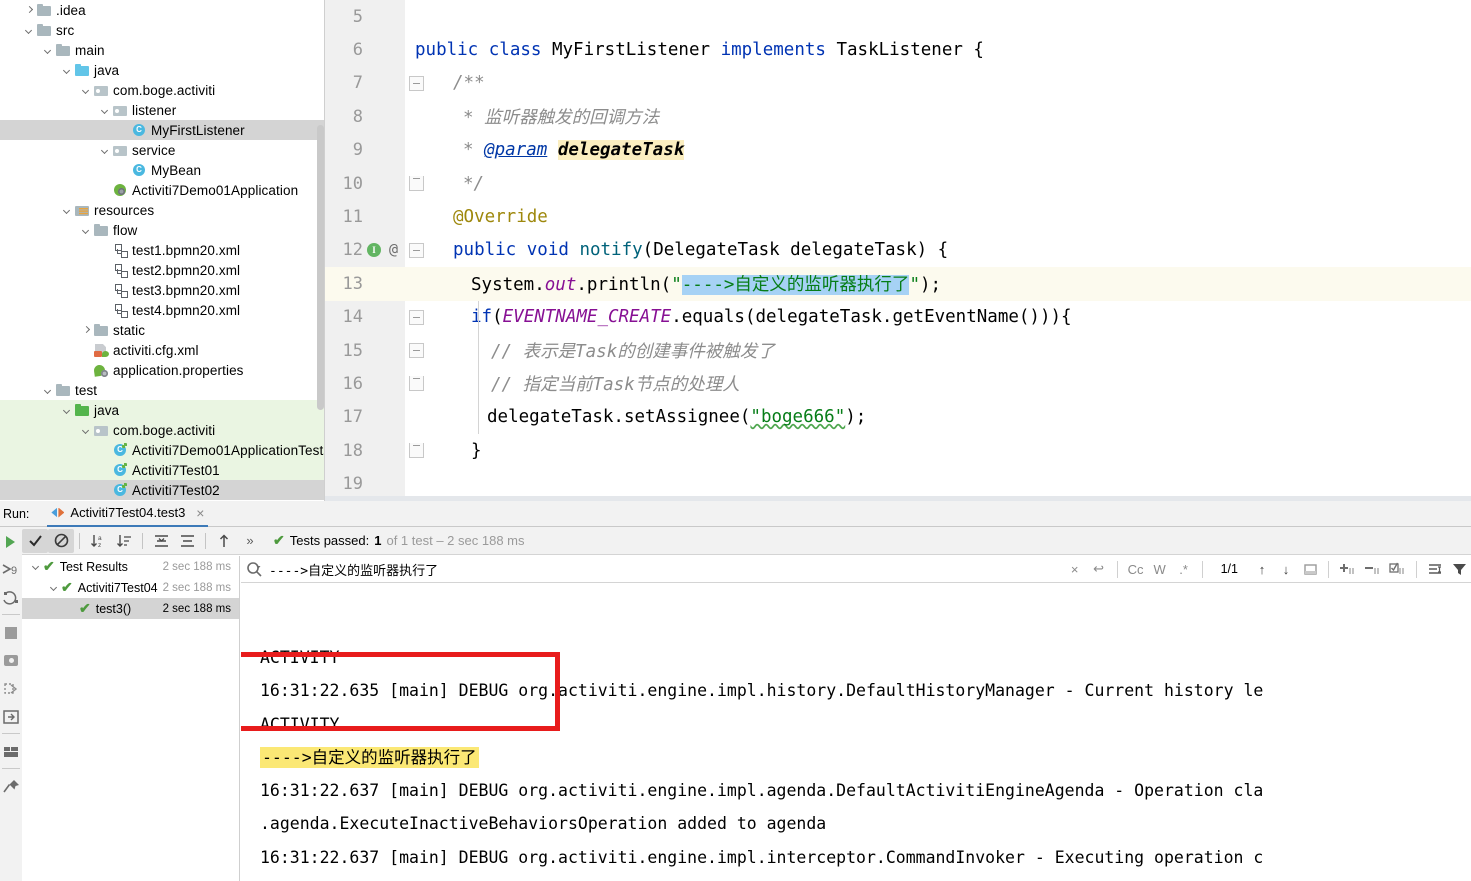  Describe the element at coordinates (200, 513) in the screenshot. I see `close-icon: ×` at that location.